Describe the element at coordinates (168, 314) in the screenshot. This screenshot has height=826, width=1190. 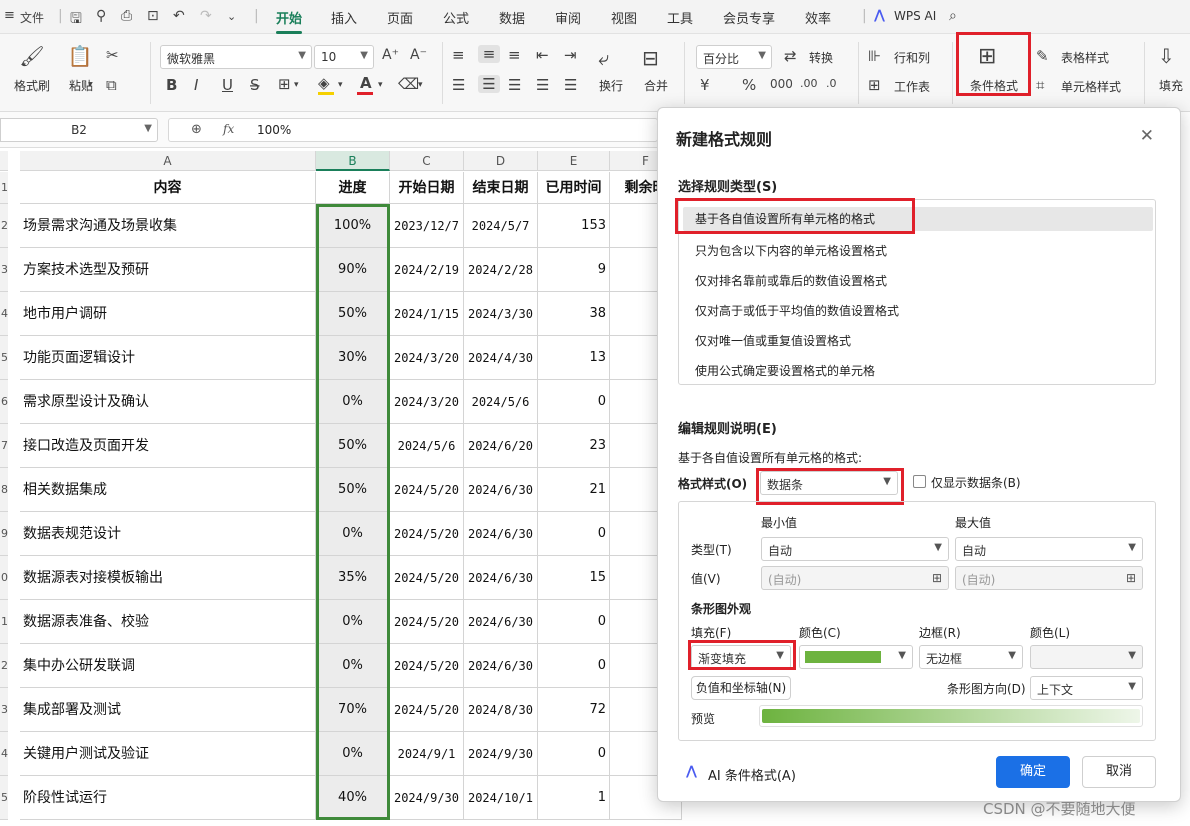
I see `table-cell: 地市用户调研` at that location.